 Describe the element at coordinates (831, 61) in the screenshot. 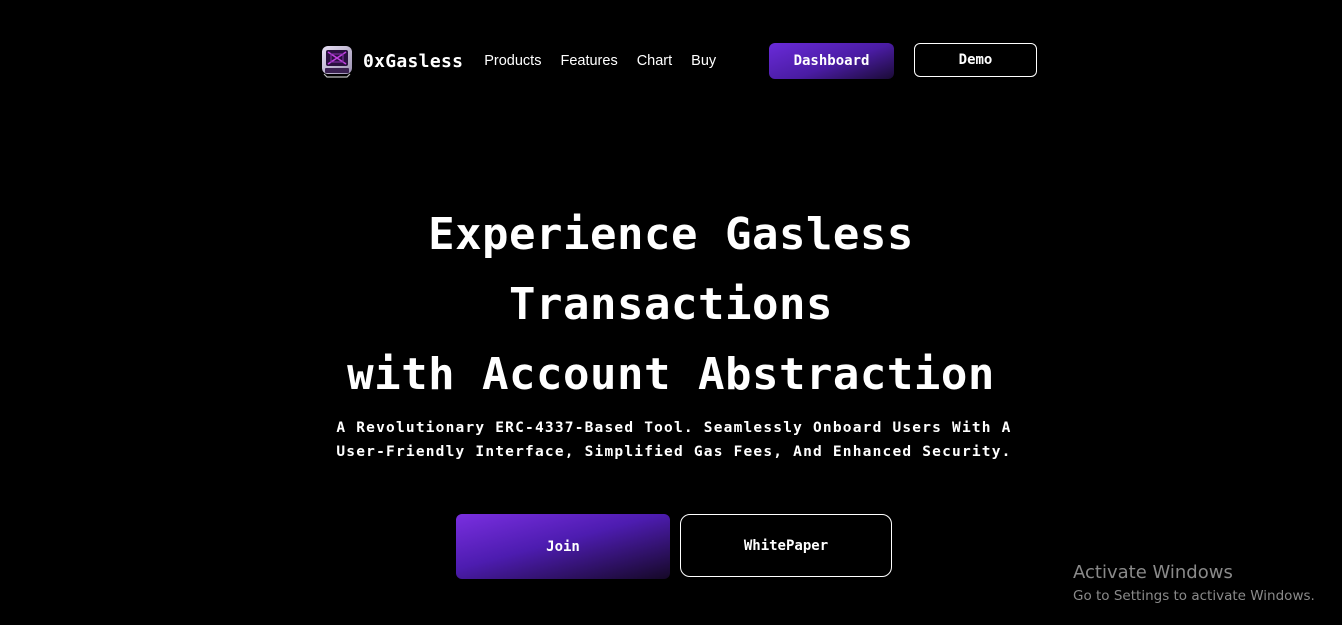

I see `dashboard-button: Dashboard` at that location.